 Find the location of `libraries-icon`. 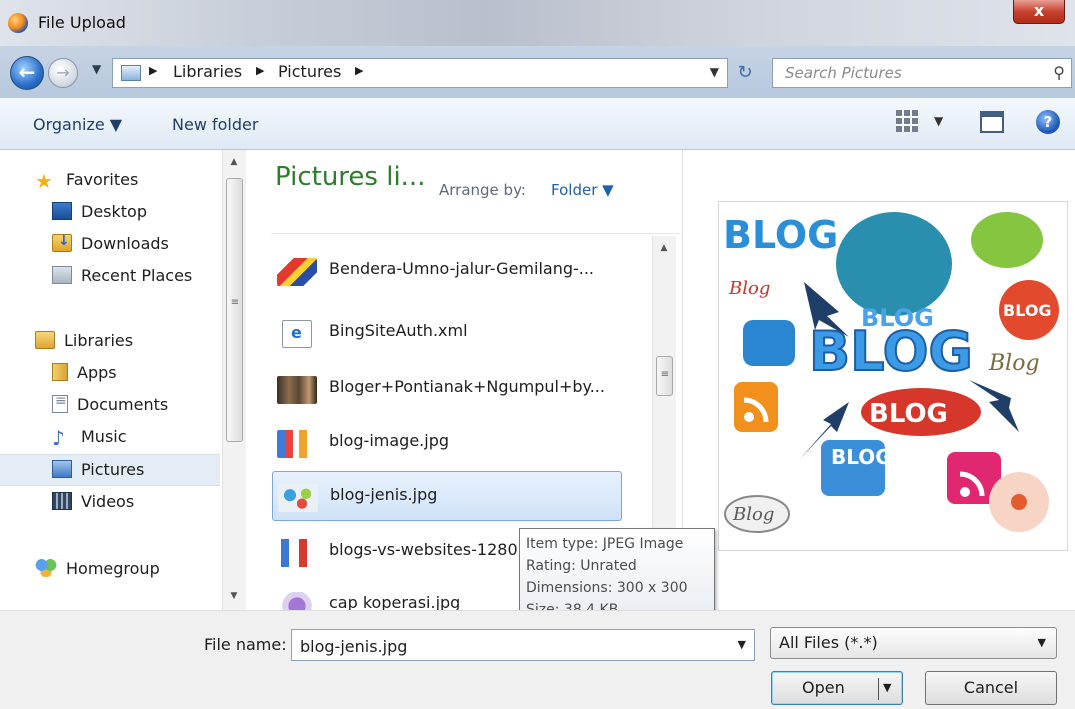

libraries-icon is located at coordinates (45, 340).